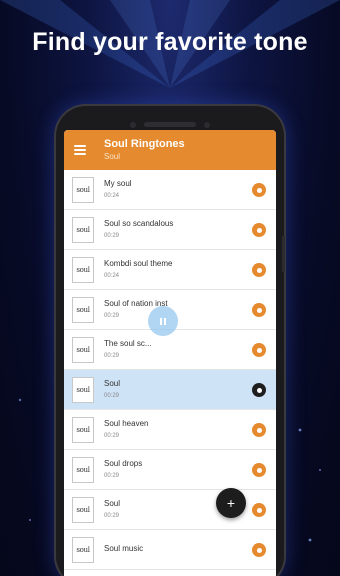  I want to click on ringtone-title: Soul music, so click(124, 548).